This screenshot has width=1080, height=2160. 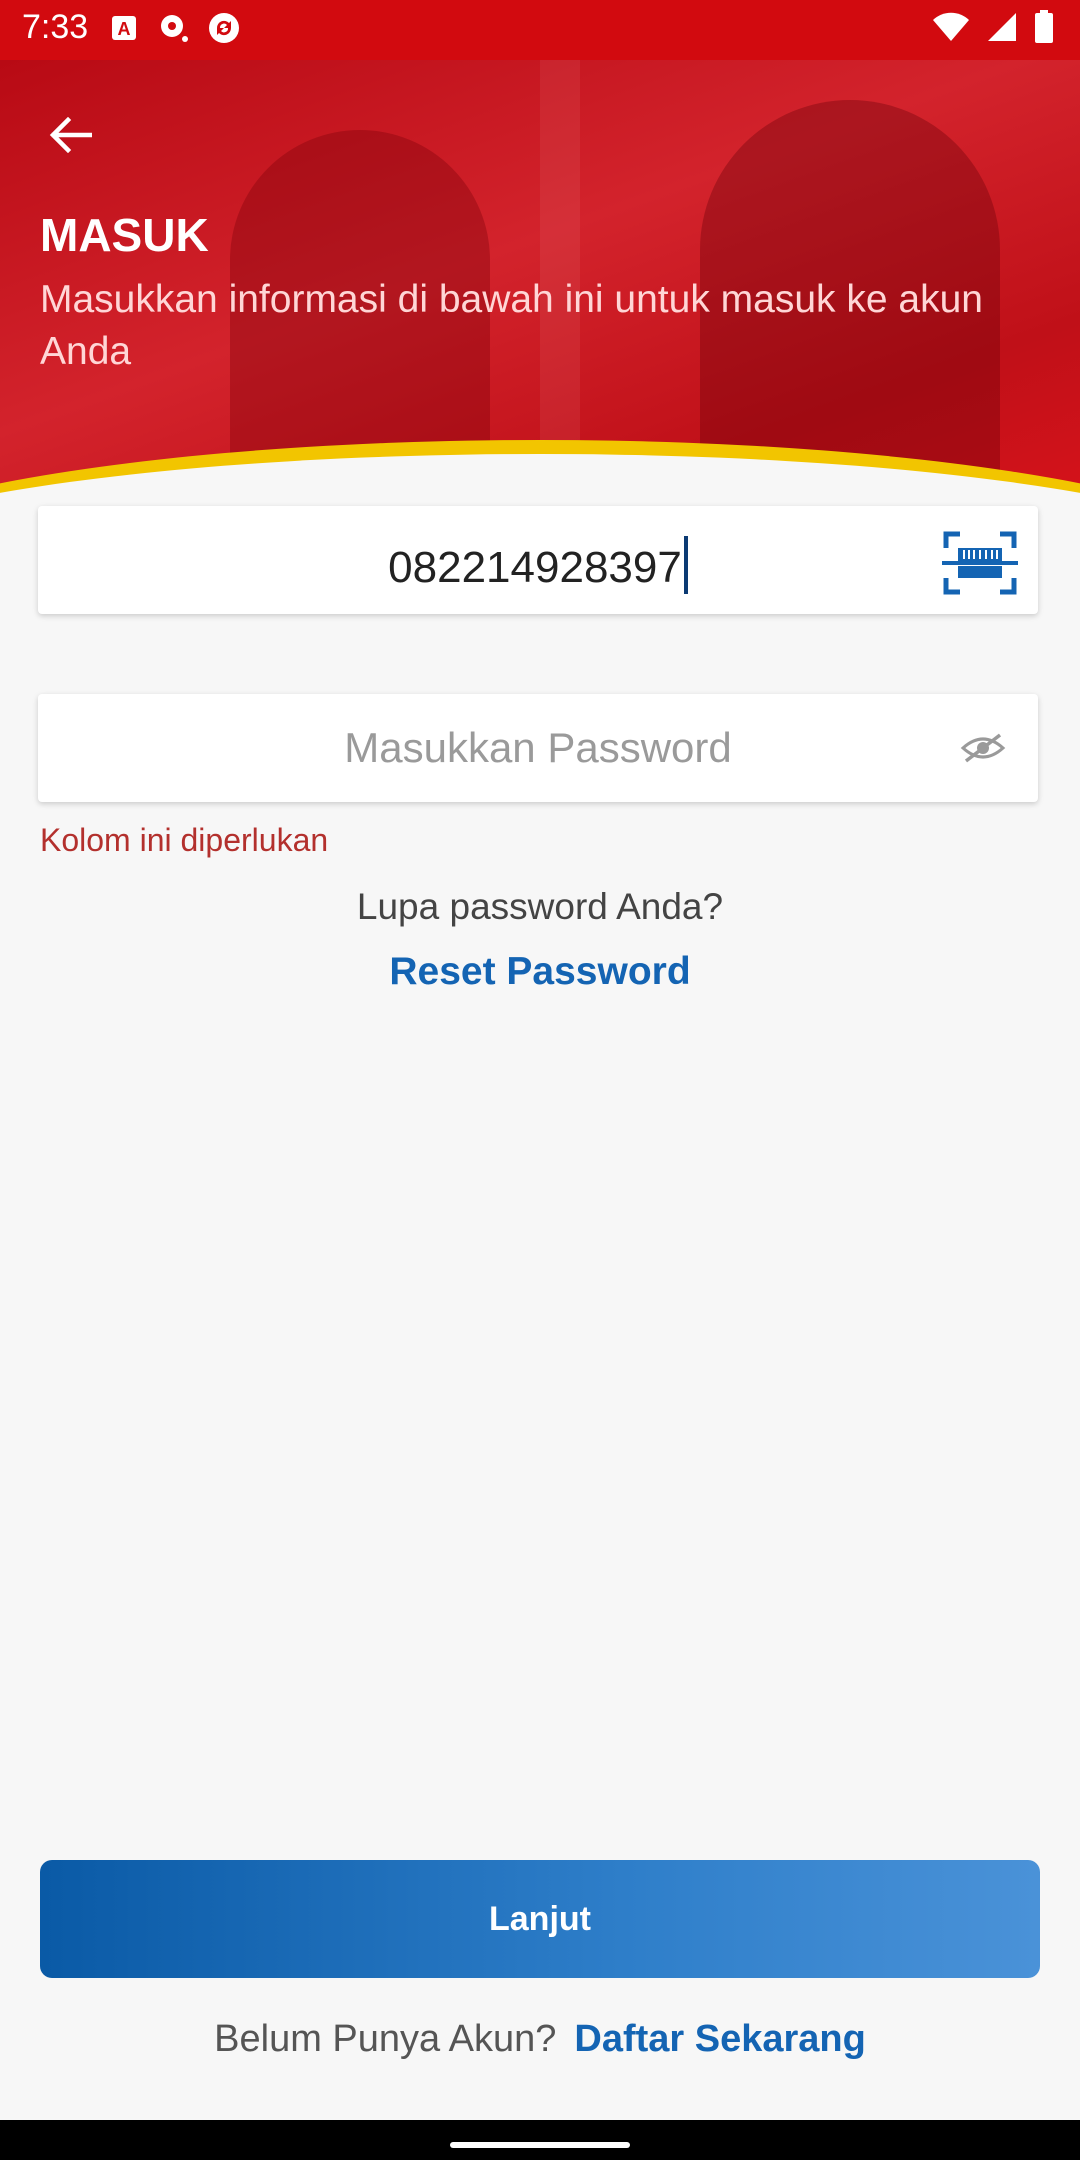 I want to click on phone-value-wrap: 082214928397, so click(x=538, y=565).